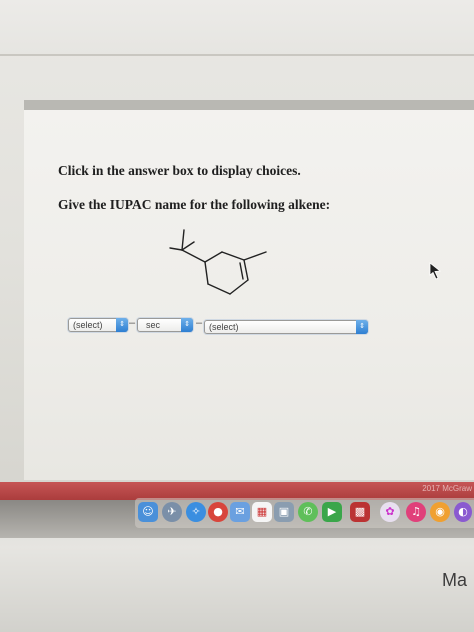 Image resolution: width=474 pixels, height=632 pixels. What do you see at coordinates (240, 512) in the screenshot?
I see `mail-icon: ✉` at bounding box center [240, 512].